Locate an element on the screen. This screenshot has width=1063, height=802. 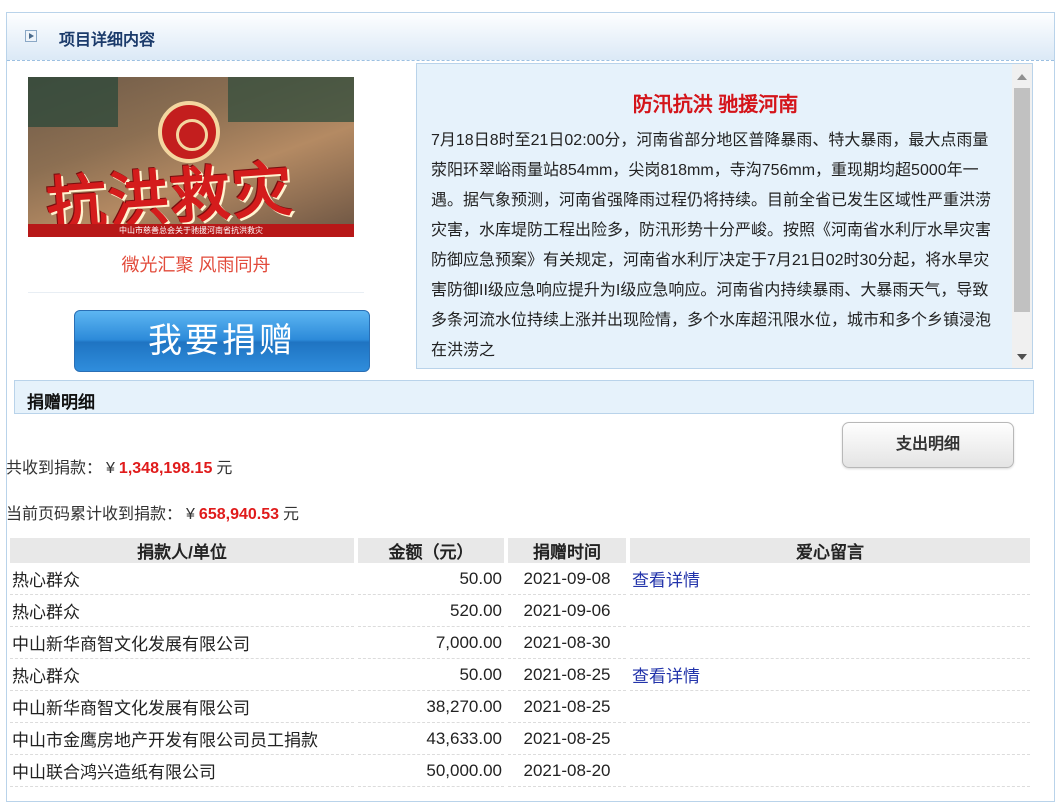
scroll-up-icon is located at coordinates (1022, 77).